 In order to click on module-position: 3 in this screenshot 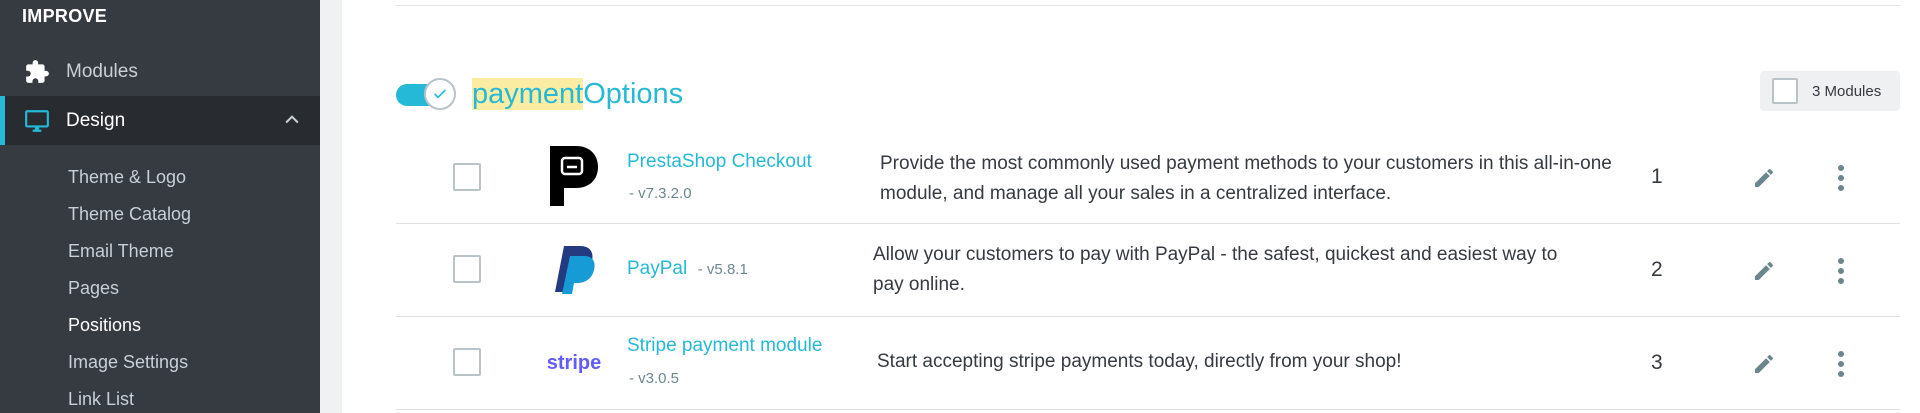, I will do `click(1657, 362)`.